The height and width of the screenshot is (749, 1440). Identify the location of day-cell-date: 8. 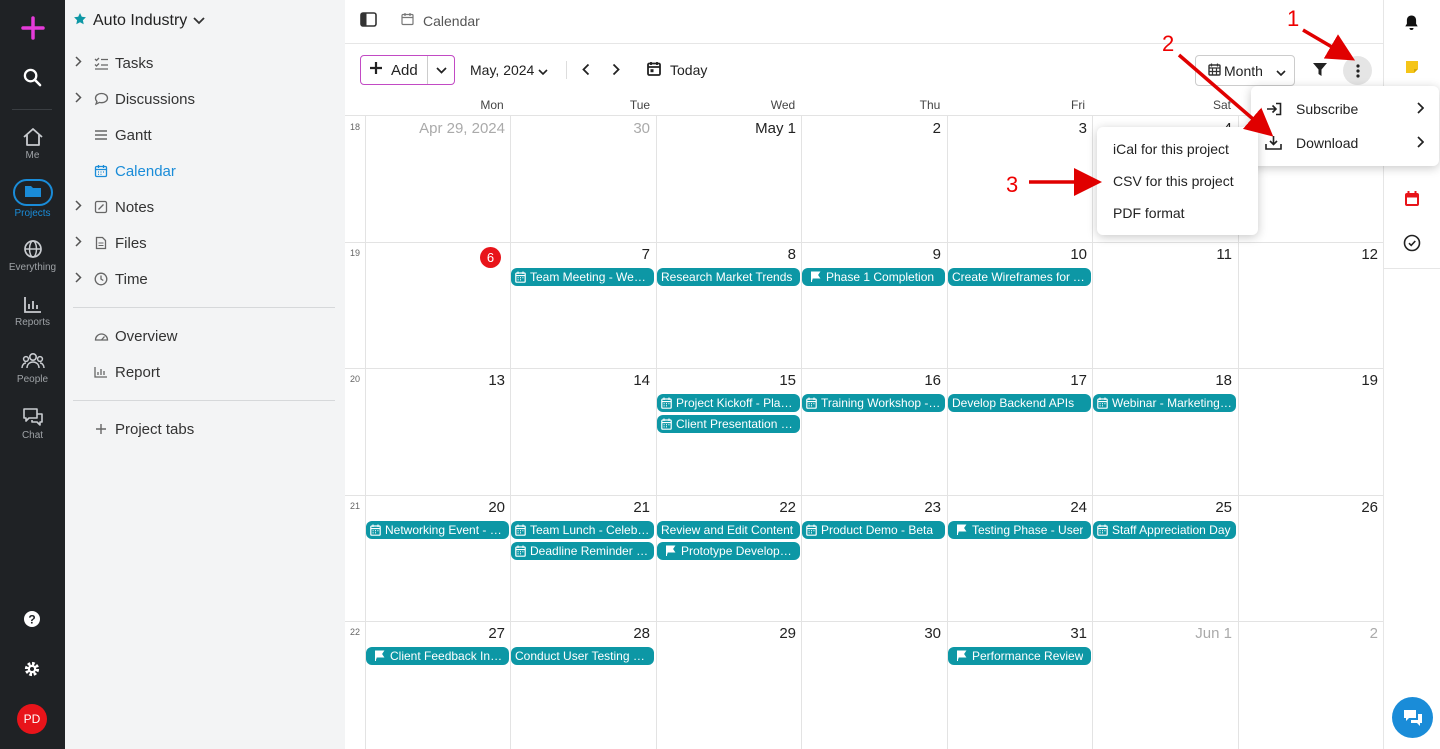
(726, 254).